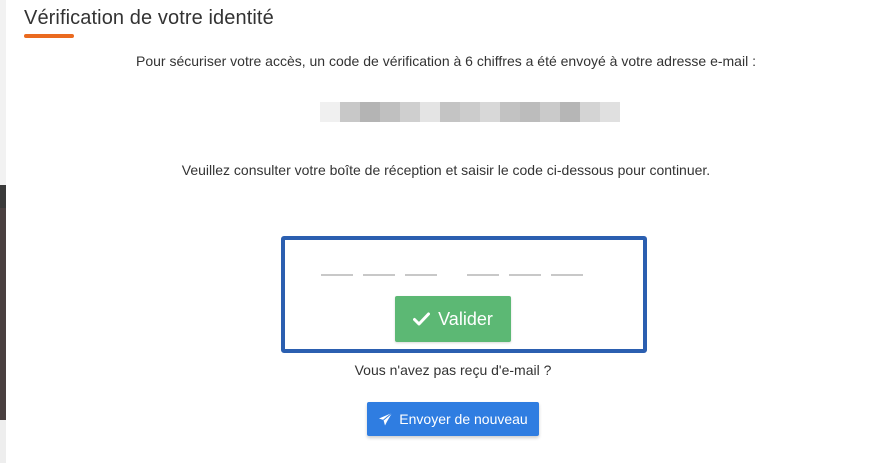  I want to click on masked-email-address, so click(470, 112).